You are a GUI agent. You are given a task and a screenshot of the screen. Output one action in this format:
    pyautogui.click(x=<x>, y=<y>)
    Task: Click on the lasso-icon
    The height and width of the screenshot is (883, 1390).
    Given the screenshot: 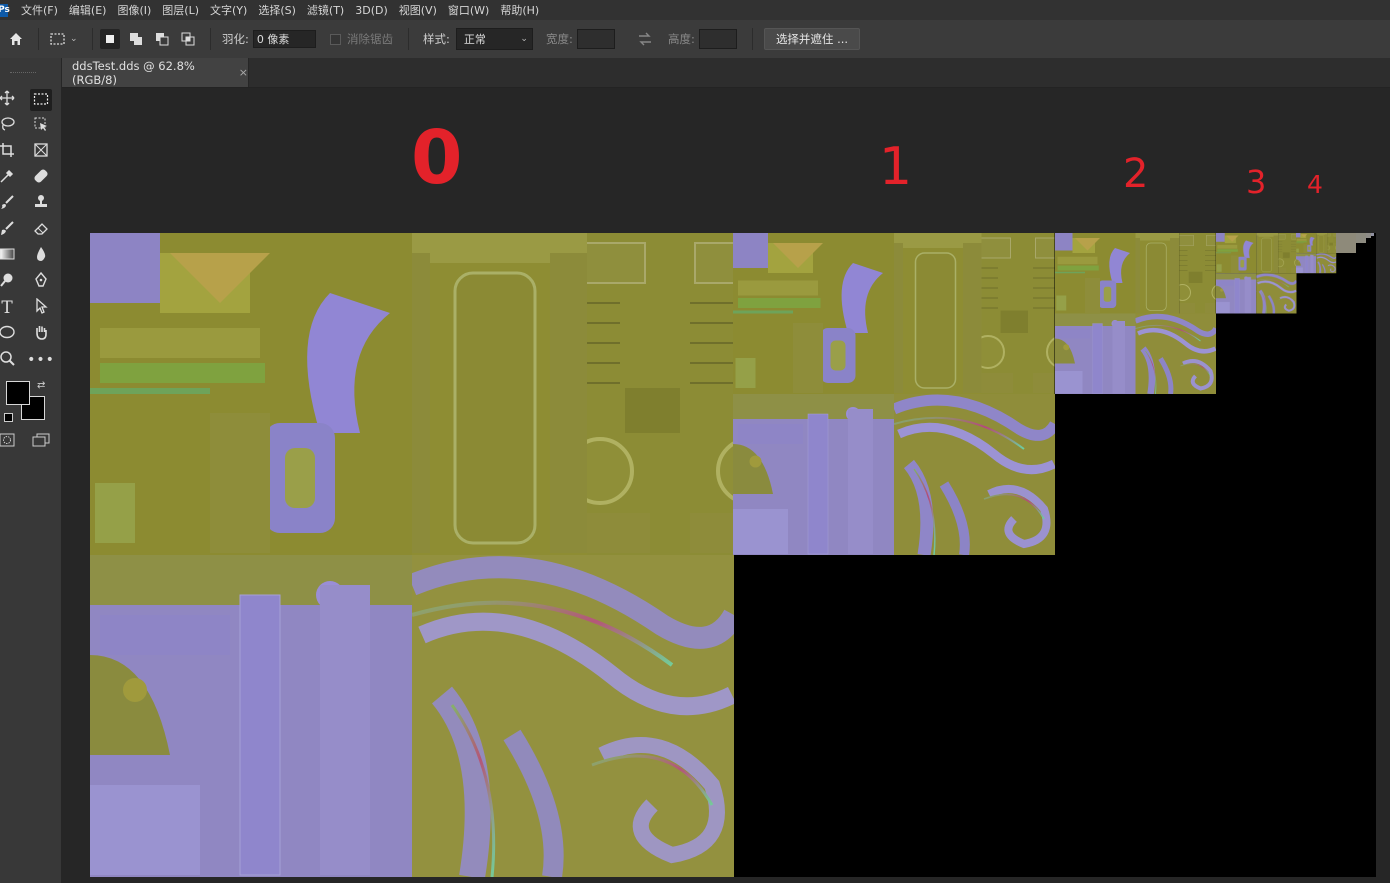 What is the action you would take?
    pyautogui.click(x=7, y=126)
    